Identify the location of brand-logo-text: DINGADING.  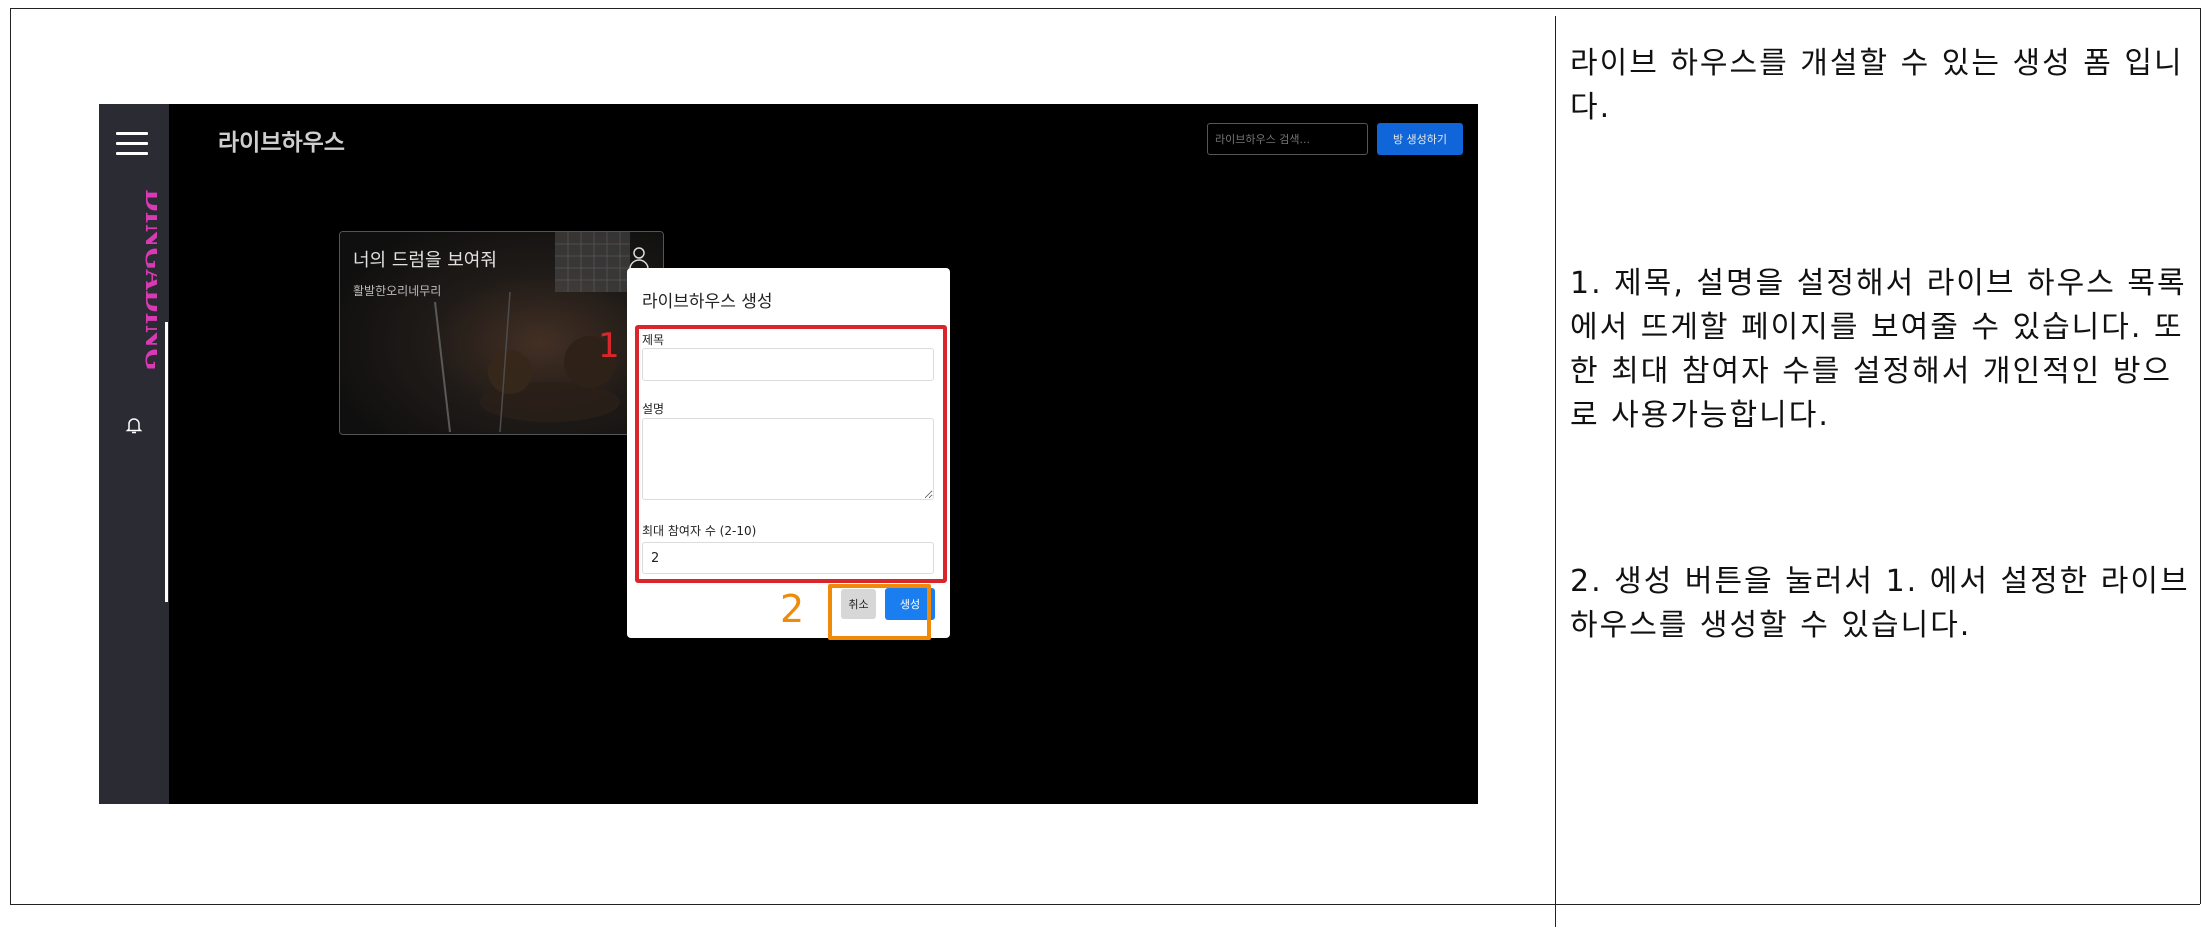
(148, 280).